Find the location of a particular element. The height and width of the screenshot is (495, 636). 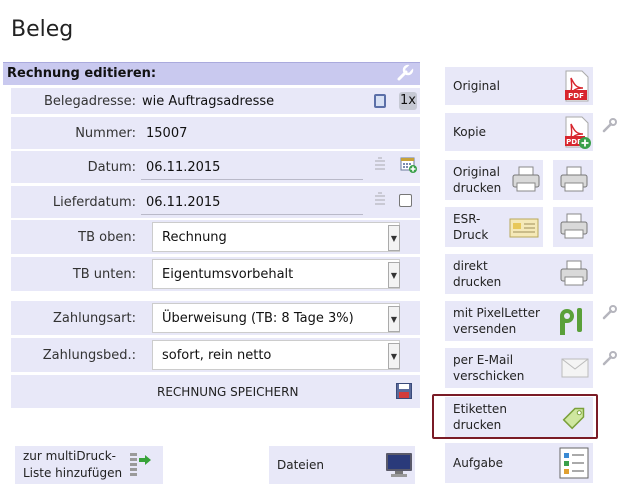

pixelletter-line1: mit PixelLetter is located at coordinates (496, 312).